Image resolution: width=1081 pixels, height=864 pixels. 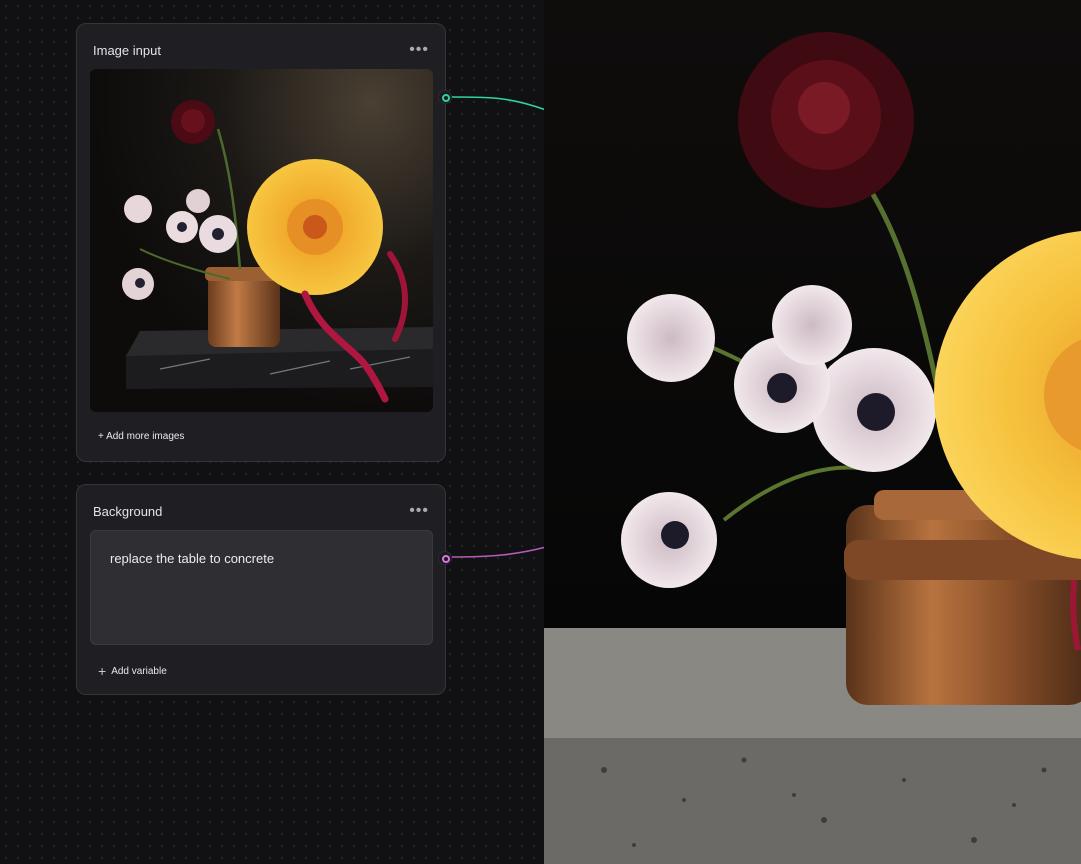 I want to click on add-more-images-label: + Add more images, so click(x=141, y=436).